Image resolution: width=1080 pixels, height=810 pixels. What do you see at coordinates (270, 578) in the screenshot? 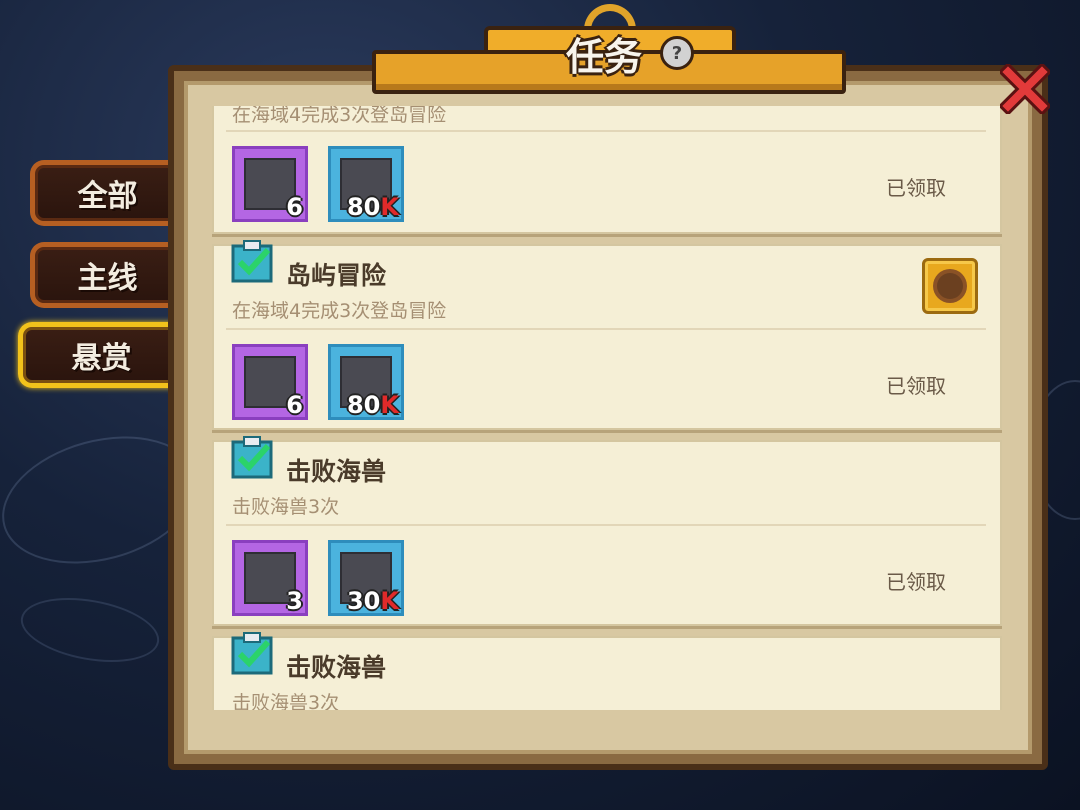
I see `reward-item: 3` at bounding box center [270, 578].